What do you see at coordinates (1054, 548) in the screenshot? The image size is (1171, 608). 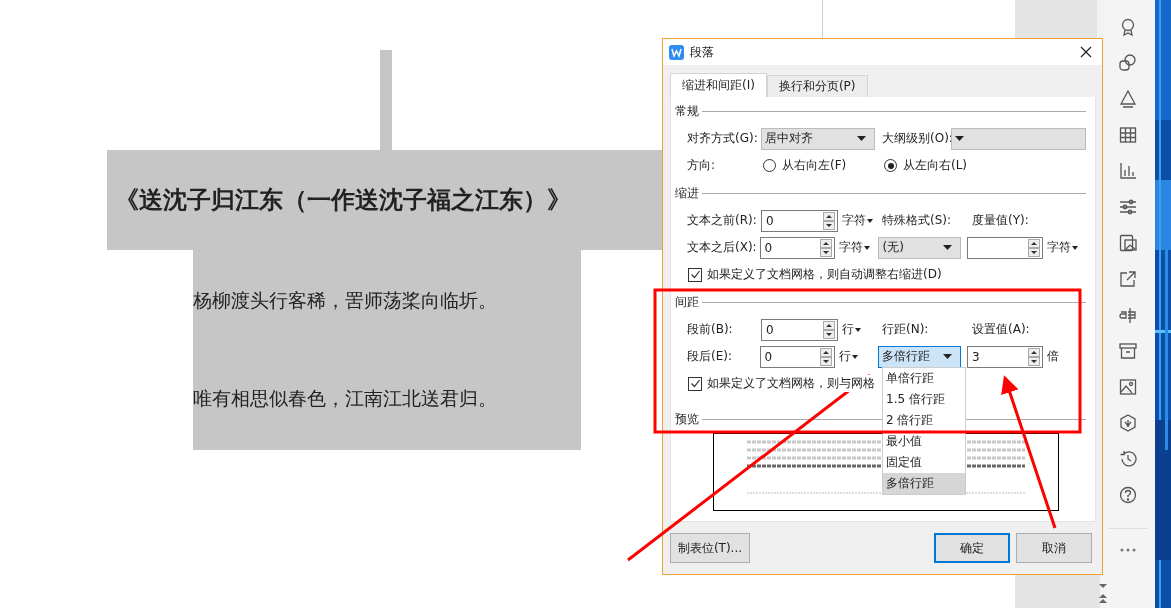 I see `dialog-button: 取消` at bounding box center [1054, 548].